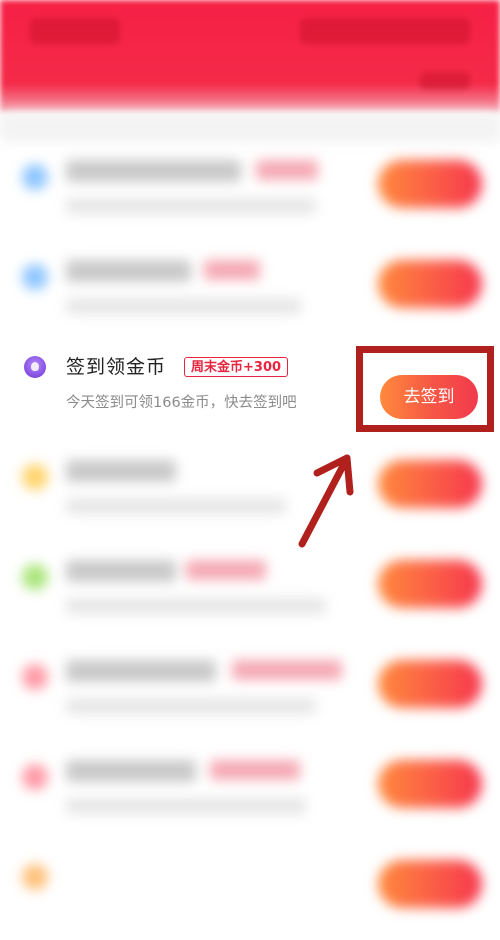  I want to click on checkin-badge-icon, so click(35, 367).